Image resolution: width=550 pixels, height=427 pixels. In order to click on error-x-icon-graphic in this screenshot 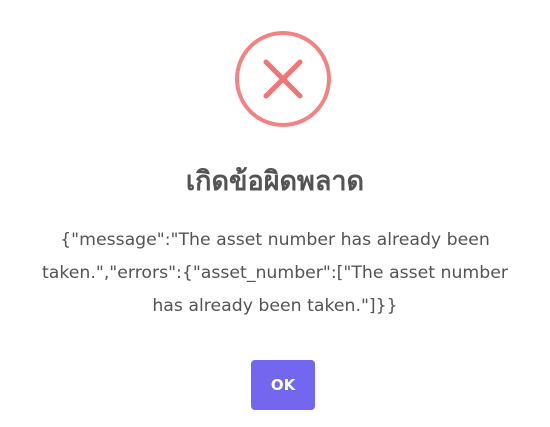, I will do `click(283, 79)`.